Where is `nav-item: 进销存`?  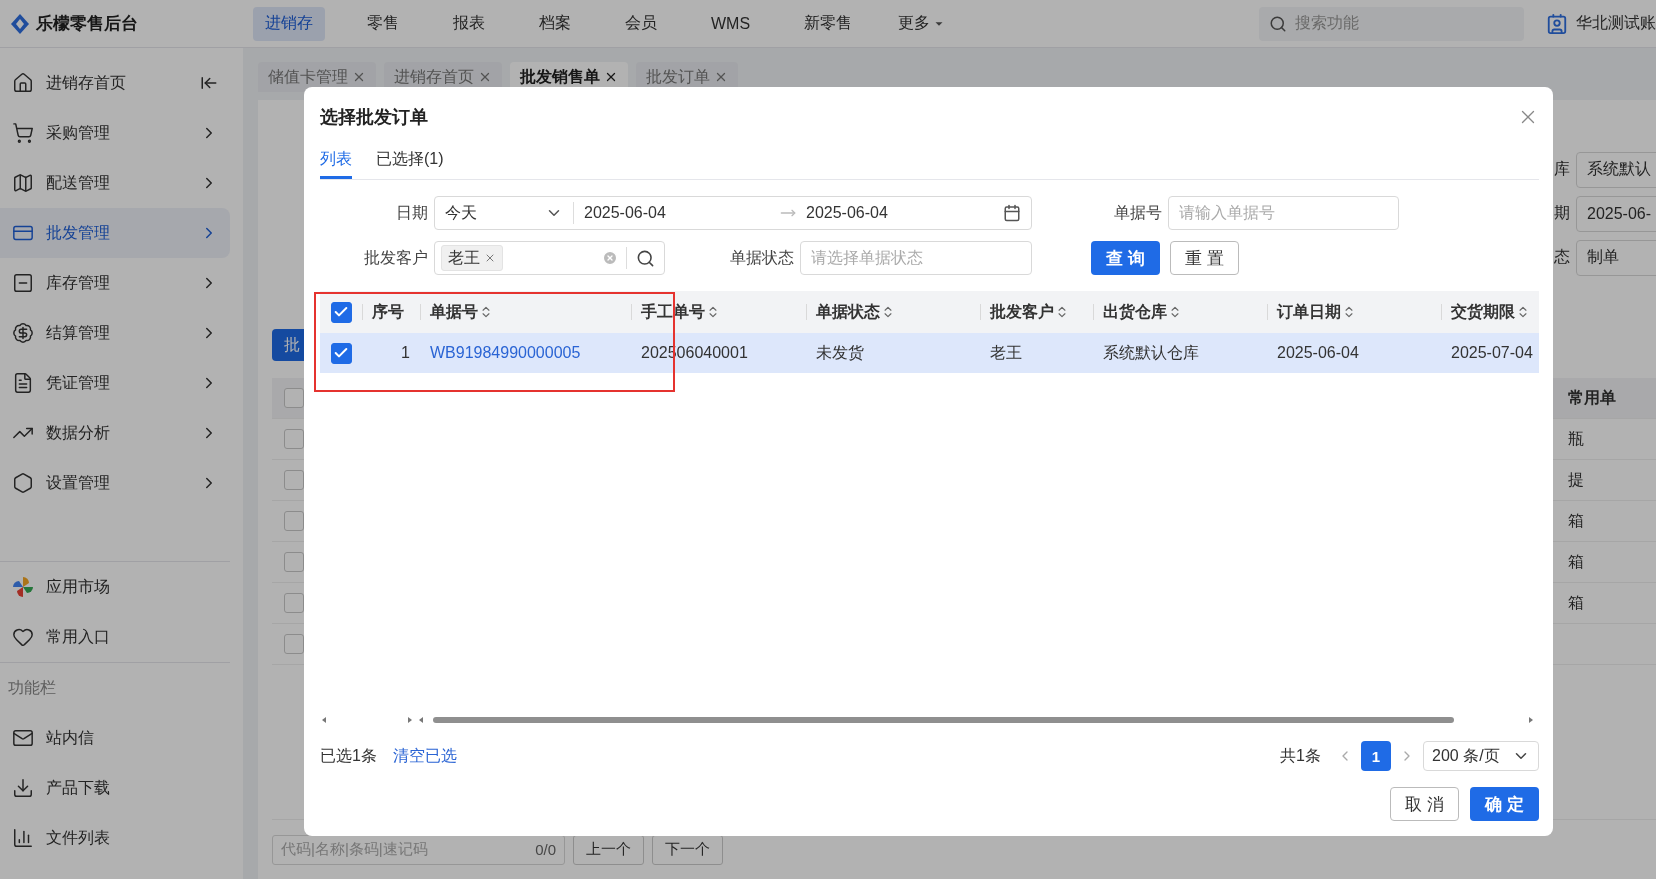
nav-item: 进销存 is located at coordinates (289, 23).